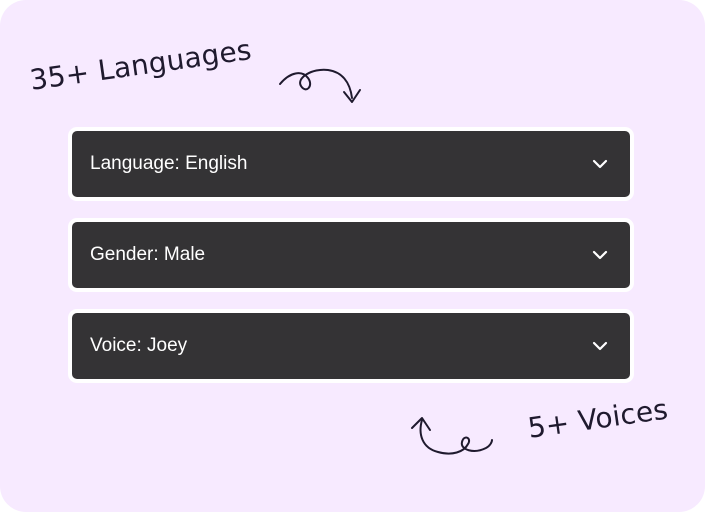  Describe the element at coordinates (598, 418) in the screenshot. I see `voices-annotation: 5+ Voices` at that location.